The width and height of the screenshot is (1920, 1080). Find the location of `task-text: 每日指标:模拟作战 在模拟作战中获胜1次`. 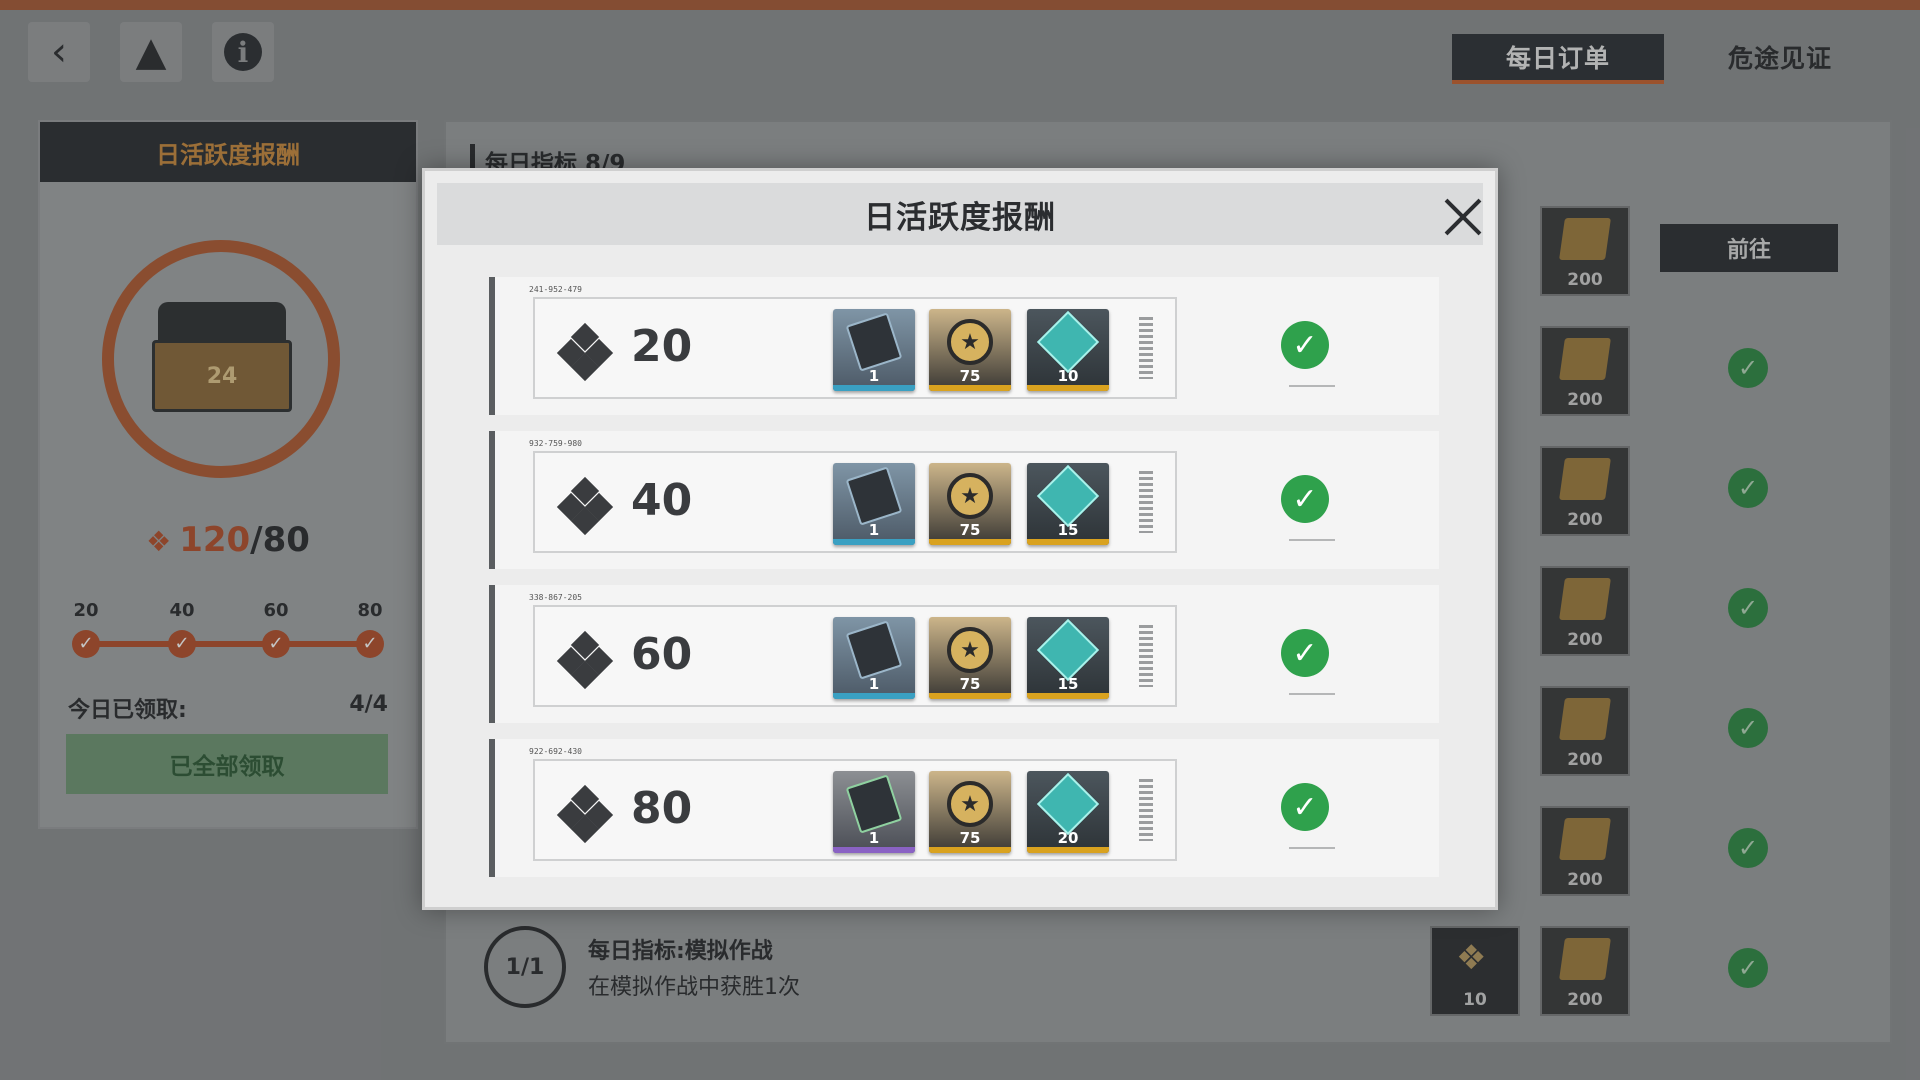

task-text: 每日指标:模拟作战 在模拟作战中获胜1次 is located at coordinates (694, 967).